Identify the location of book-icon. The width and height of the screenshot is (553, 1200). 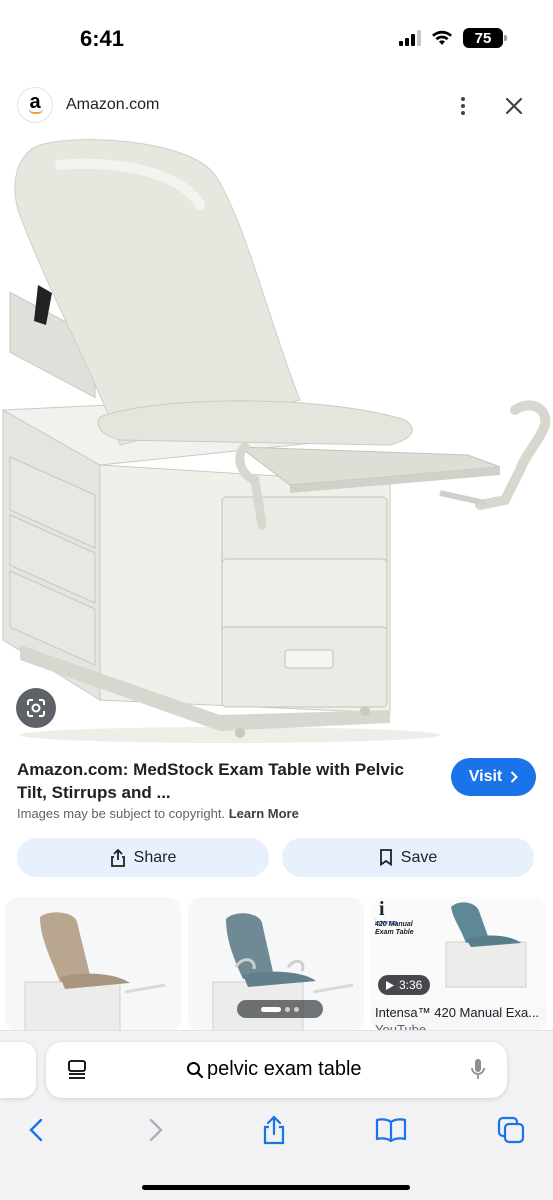
(391, 1130).